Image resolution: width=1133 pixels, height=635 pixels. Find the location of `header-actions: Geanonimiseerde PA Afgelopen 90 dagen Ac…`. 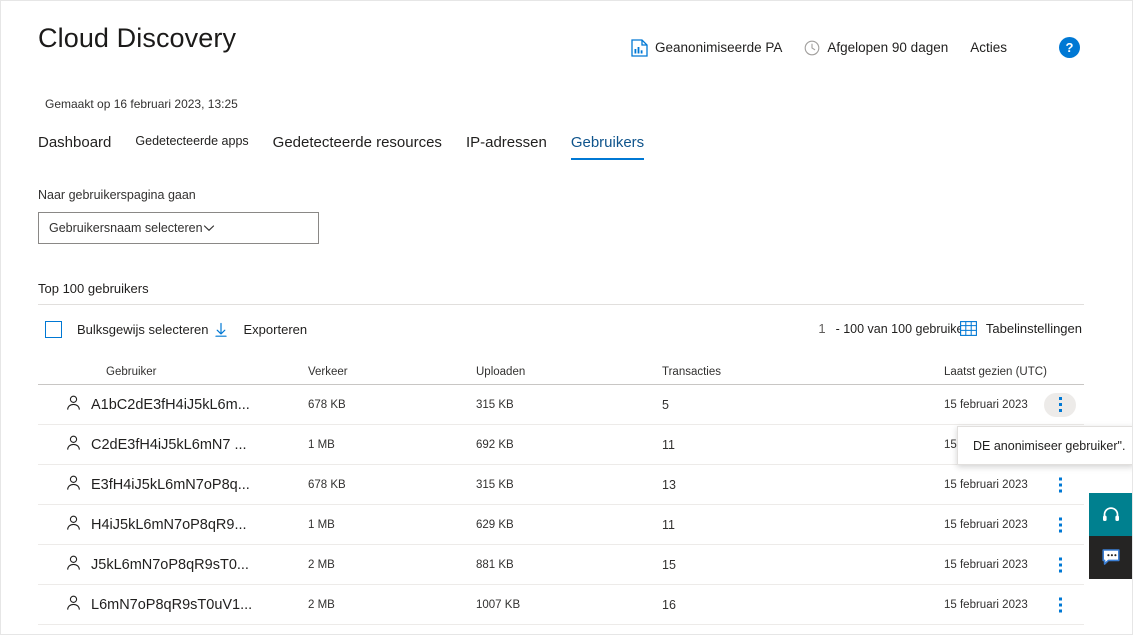

header-actions: Geanonimiseerde PA Afgelopen 90 dagen Ac… is located at coordinates (855, 47).